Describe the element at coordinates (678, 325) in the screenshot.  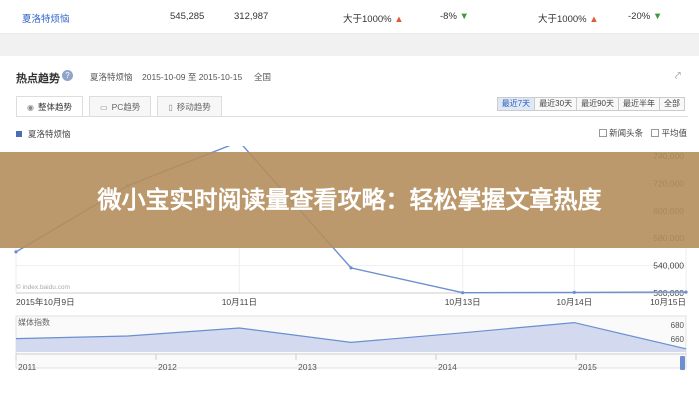
I see `overview-y-tick: 680` at that location.